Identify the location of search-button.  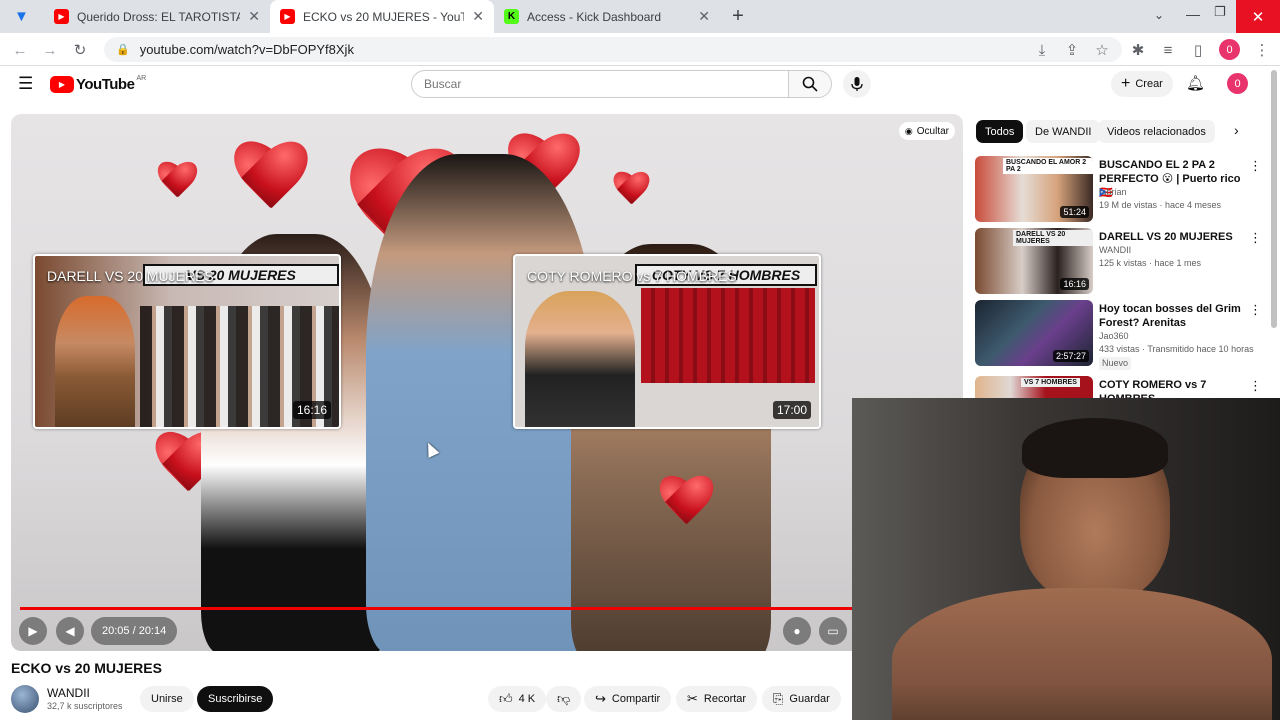
(810, 84).